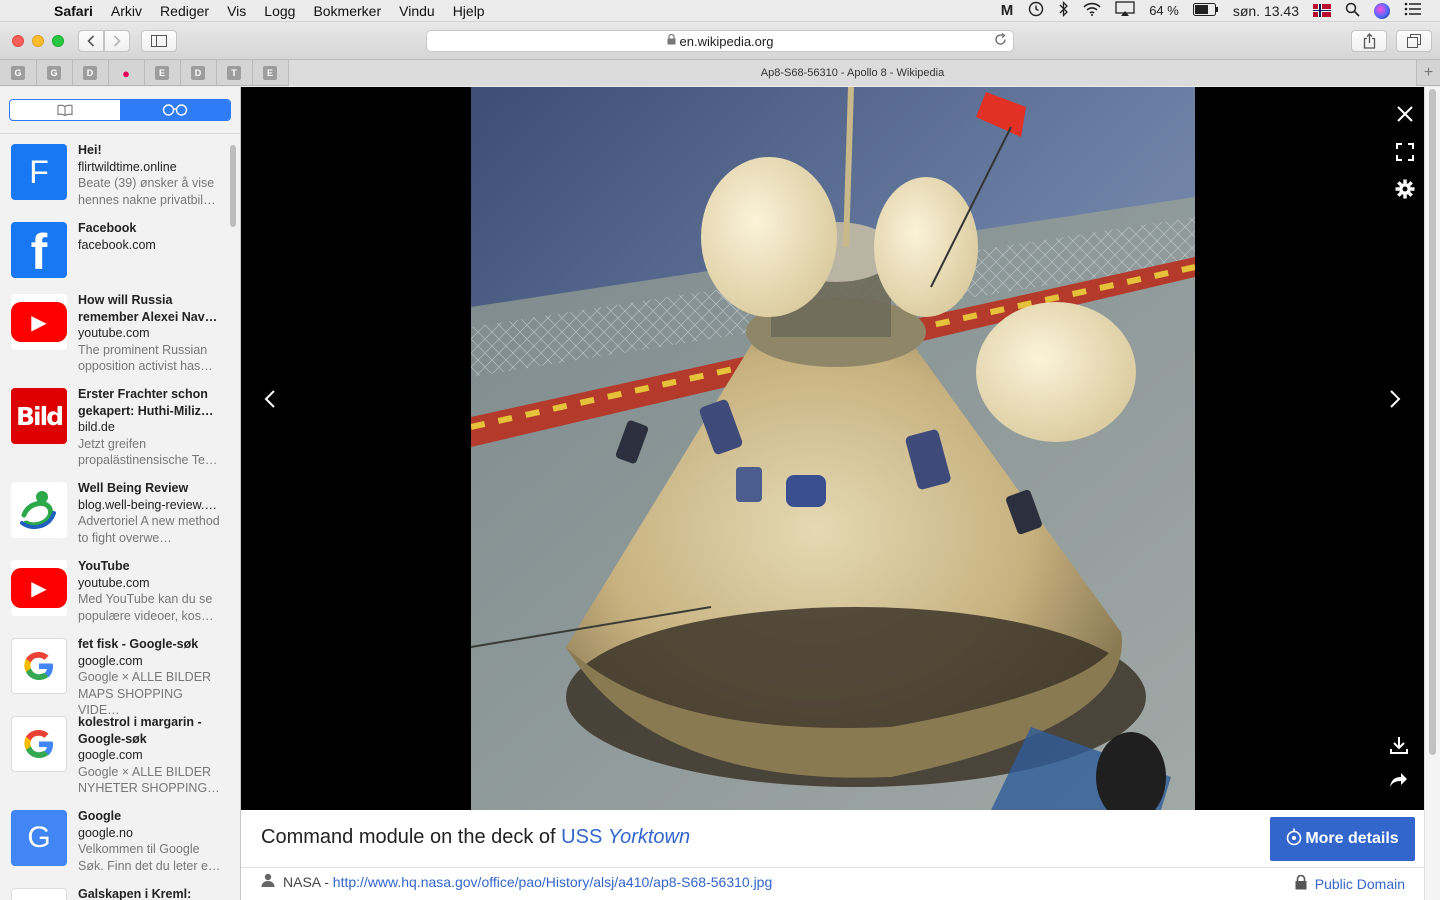  I want to click on malwarebytes-icon: M, so click(1007, 10).